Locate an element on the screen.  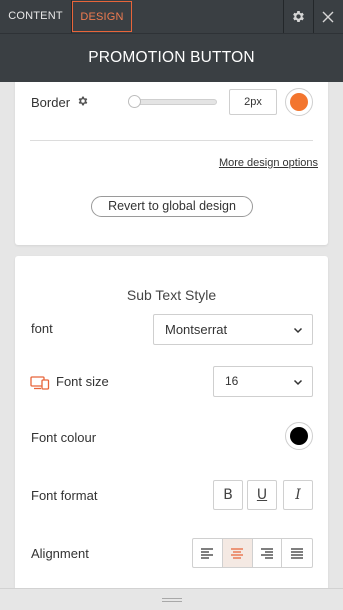
font-label: font is located at coordinates (42, 328).